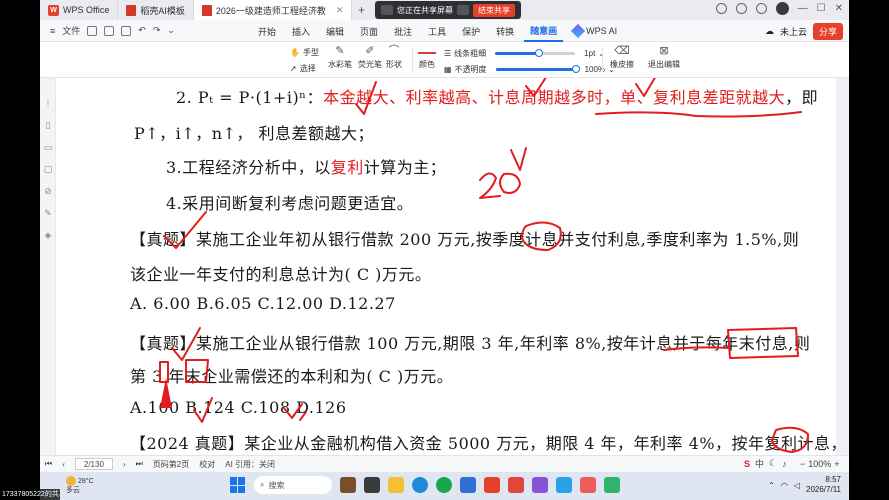  What do you see at coordinates (340, 57) in the screenshot?
I see `watercolor-pen-tool: ✎ 水彩笔` at bounding box center [340, 57].